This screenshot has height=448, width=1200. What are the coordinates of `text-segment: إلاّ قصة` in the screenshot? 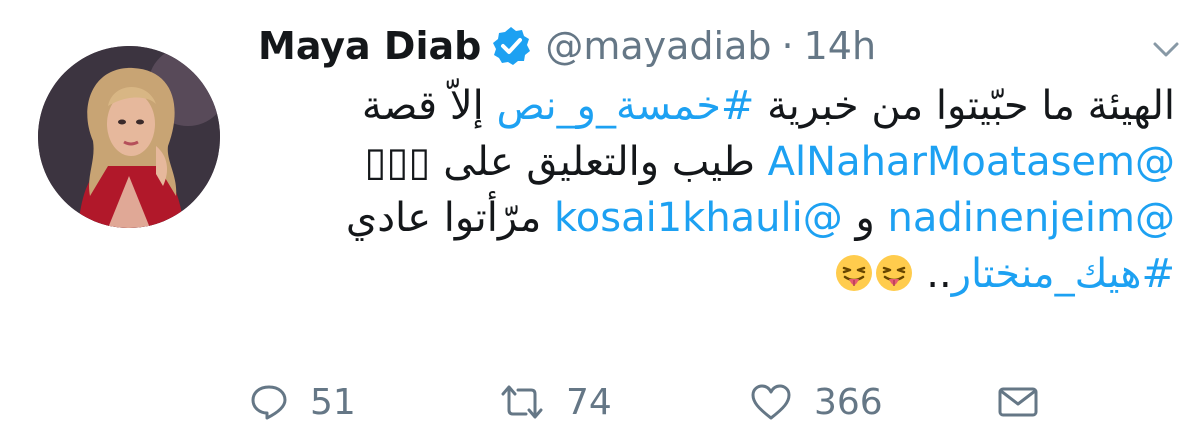 It's located at (429, 106).